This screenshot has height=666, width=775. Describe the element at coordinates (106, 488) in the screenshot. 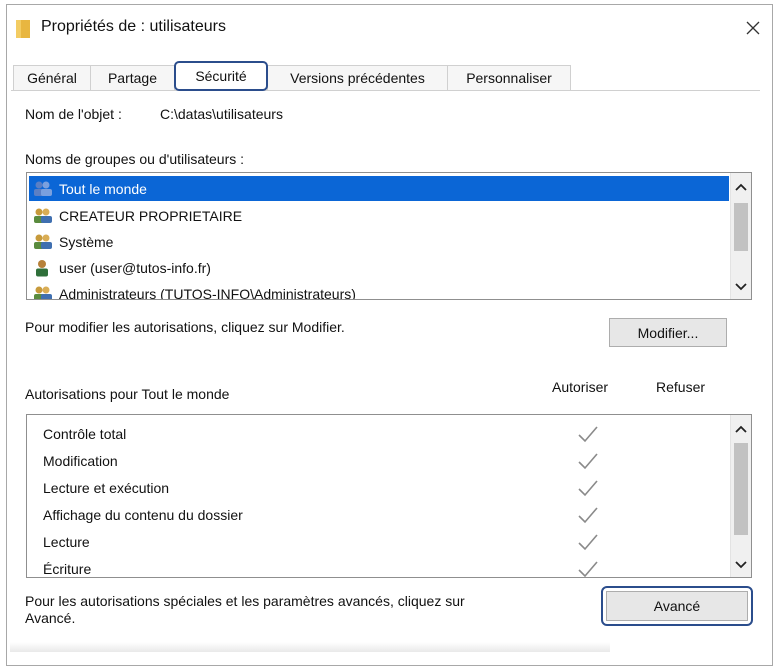

I see `permission-row: Lecture et exécution` at that location.